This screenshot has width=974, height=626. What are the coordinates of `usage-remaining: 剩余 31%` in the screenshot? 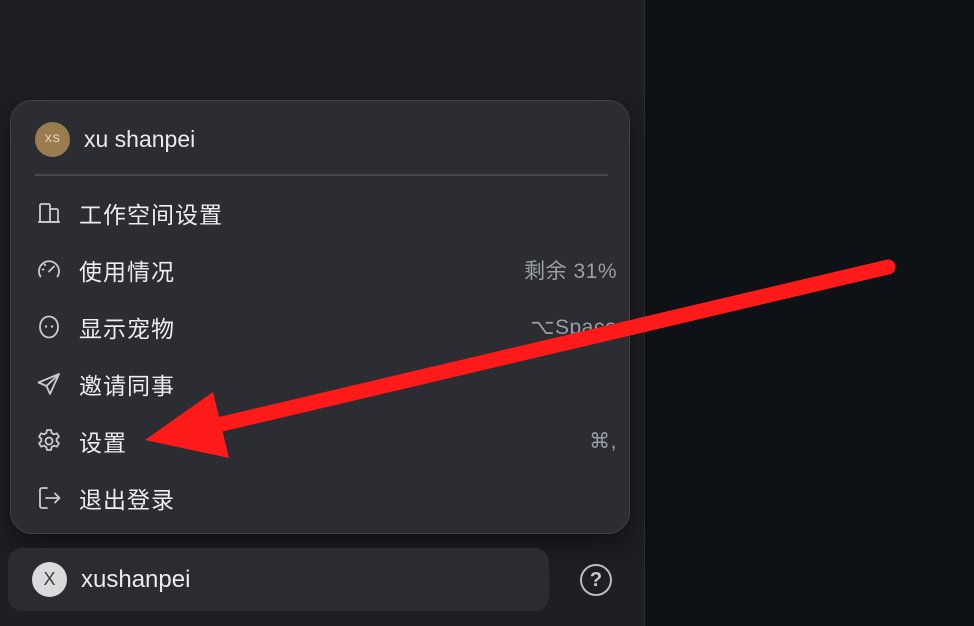 It's located at (570, 271).